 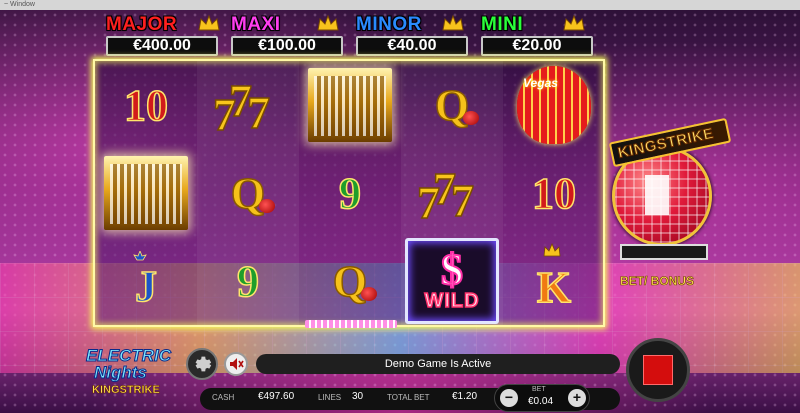 What do you see at coordinates (142, 24) in the screenshot?
I see `jackpot-major-label: MAJOR` at bounding box center [142, 24].